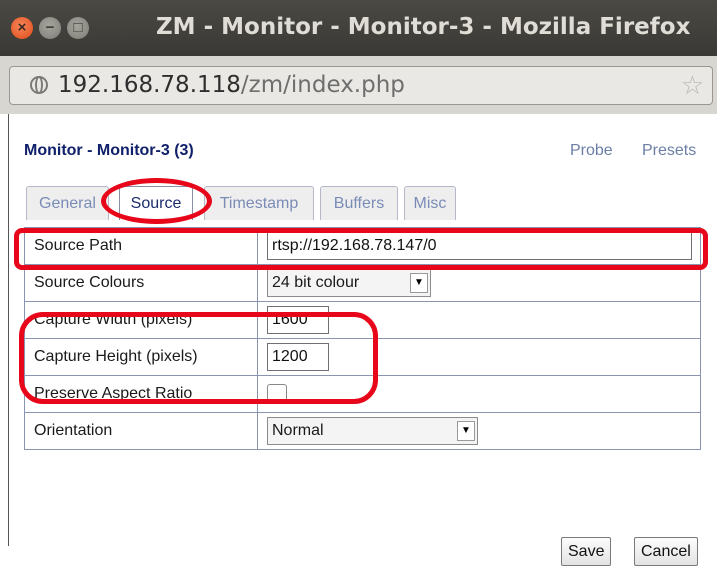  I want to click on globe-icon, so click(39, 85).